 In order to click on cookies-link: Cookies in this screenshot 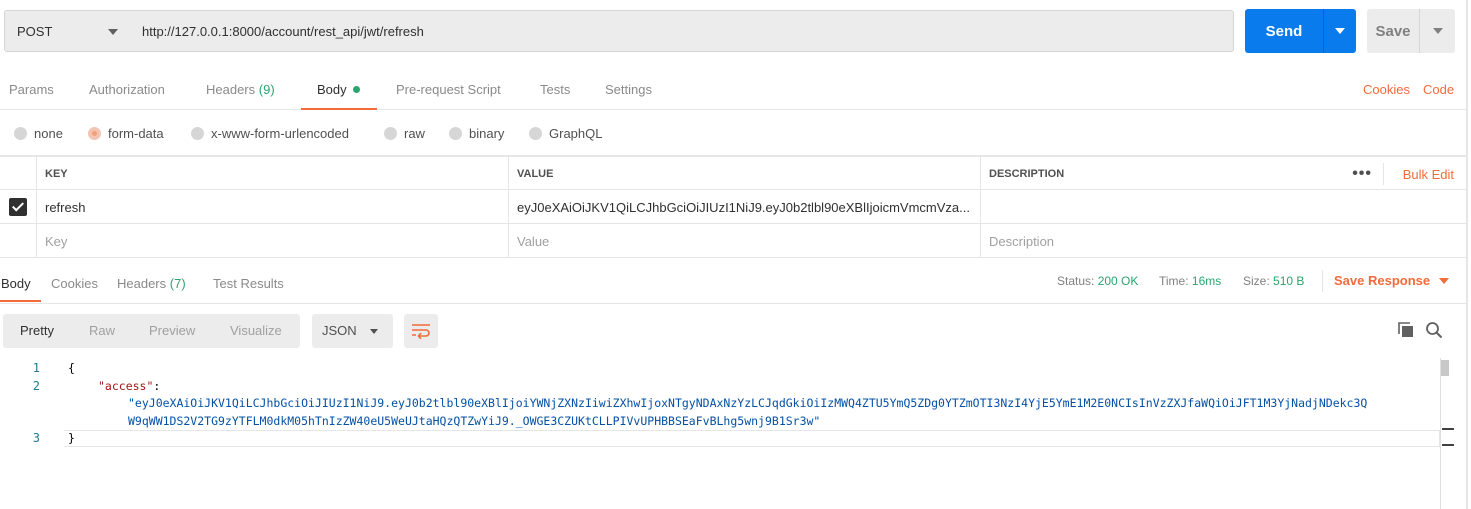, I will do `click(1386, 90)`.